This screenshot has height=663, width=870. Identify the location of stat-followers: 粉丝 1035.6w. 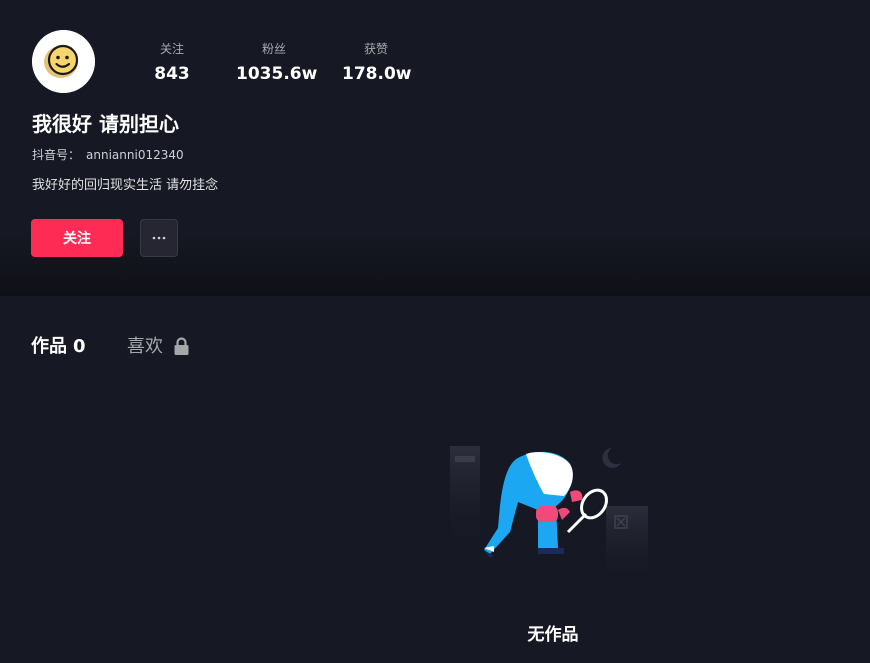
(277, 63).